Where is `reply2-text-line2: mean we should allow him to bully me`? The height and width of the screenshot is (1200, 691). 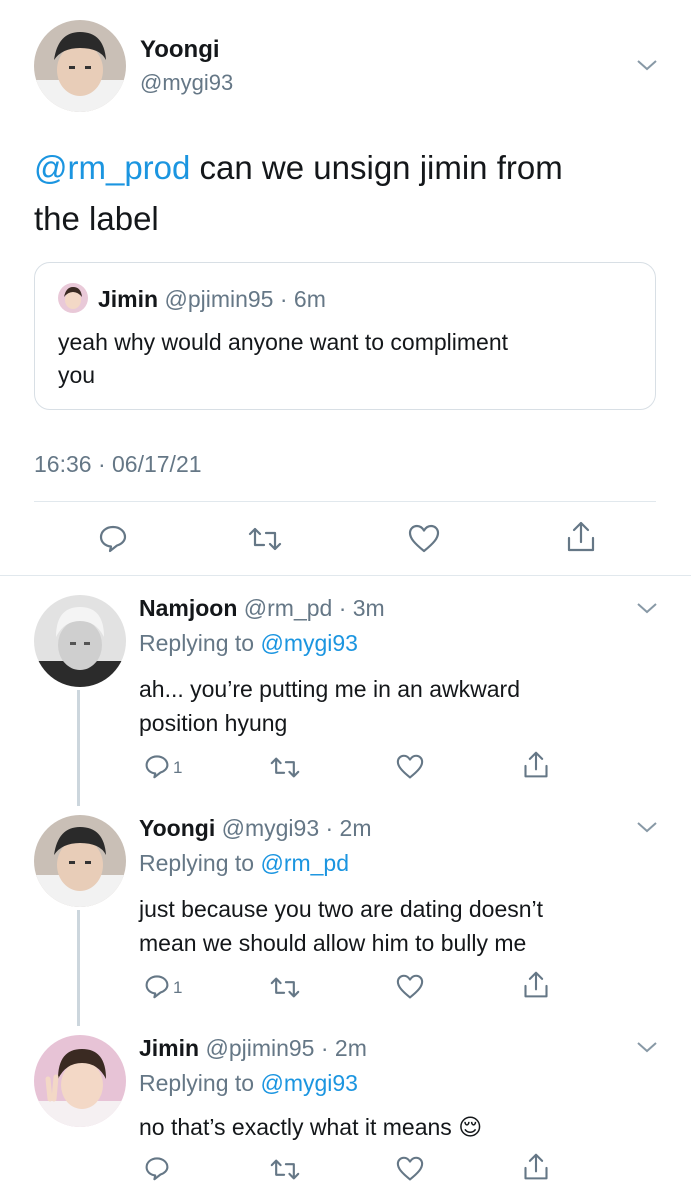 reply2-text-line2: mean we should allow him to bully me is located at coordinates (333, 943).